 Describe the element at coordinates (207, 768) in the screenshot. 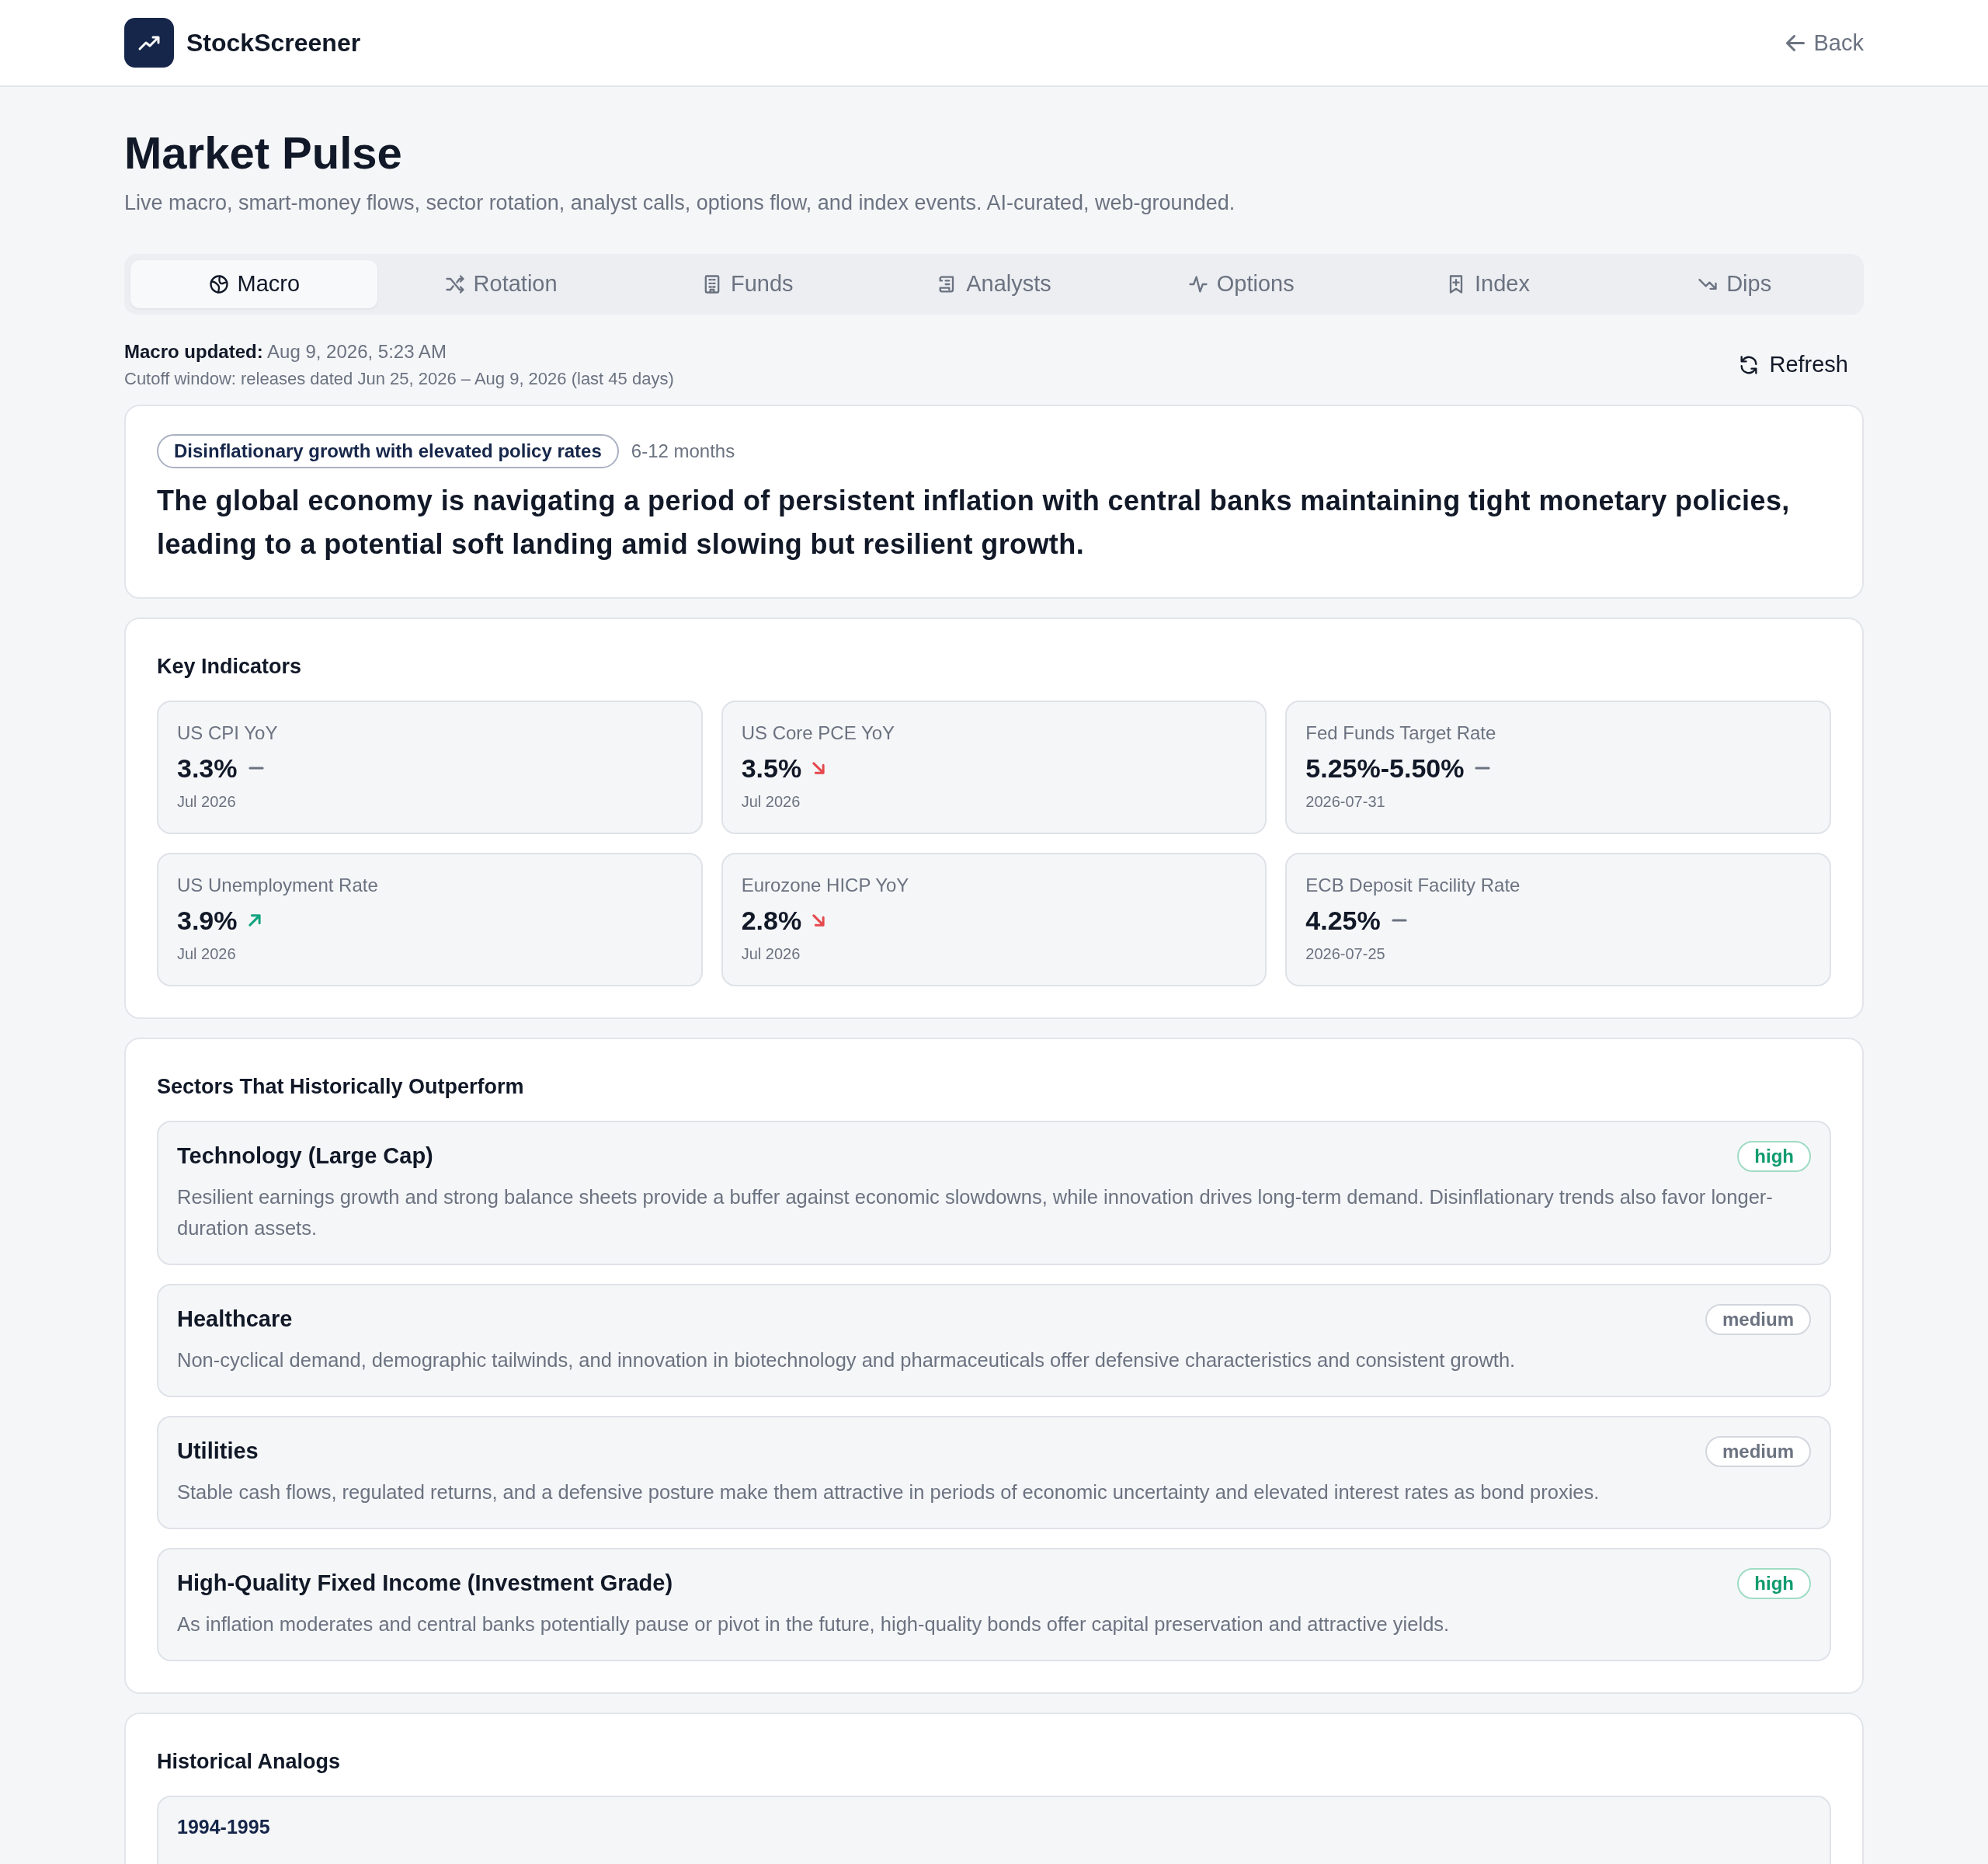

I see `indicator-value: 3.3%` at that location.